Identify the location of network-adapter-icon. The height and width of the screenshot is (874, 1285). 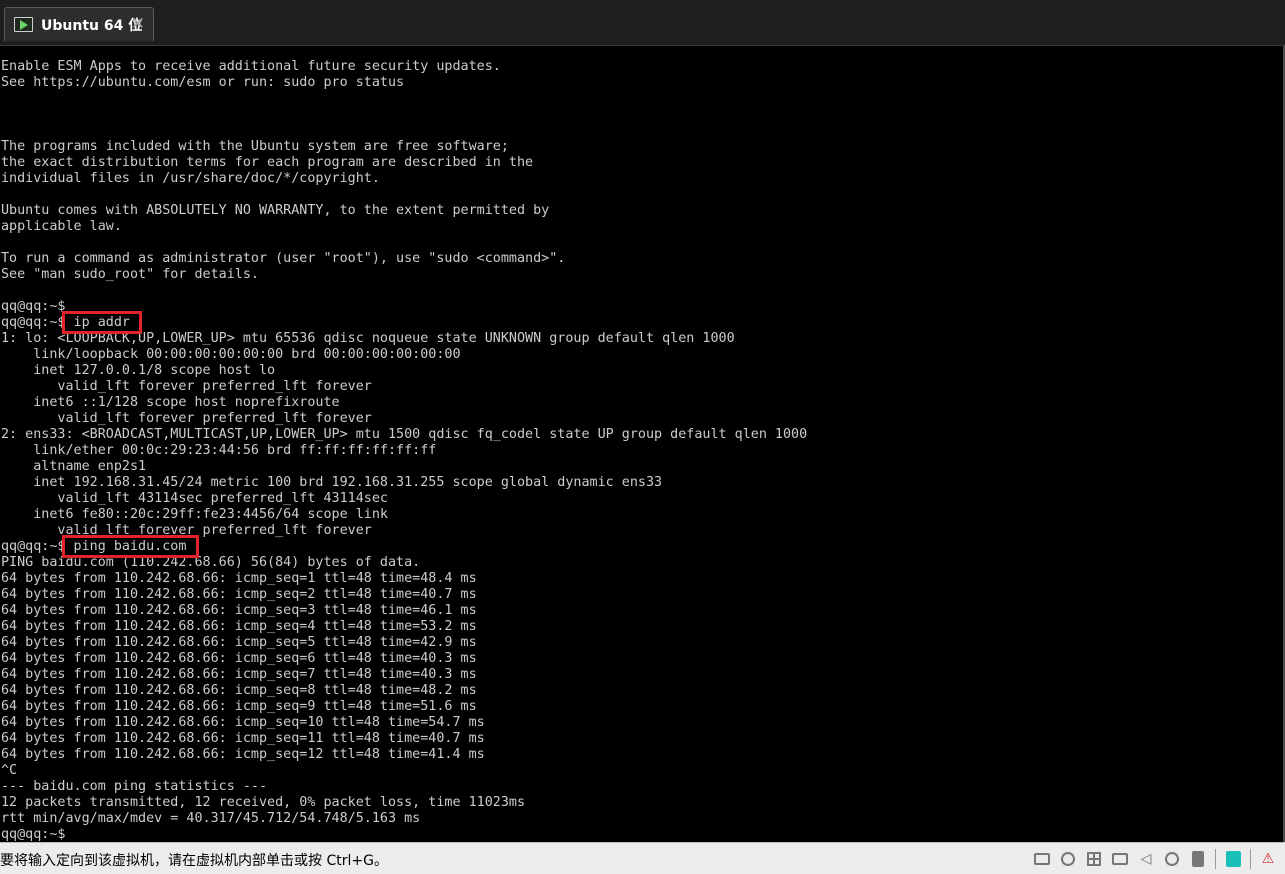
(1042, 859).